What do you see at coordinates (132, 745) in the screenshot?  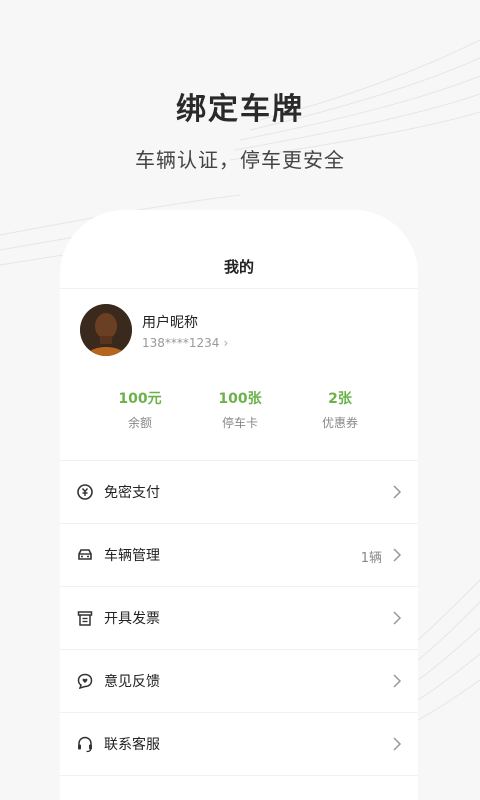 I see `menu-item-label: 联系客服` at bounding box center [132, 745].